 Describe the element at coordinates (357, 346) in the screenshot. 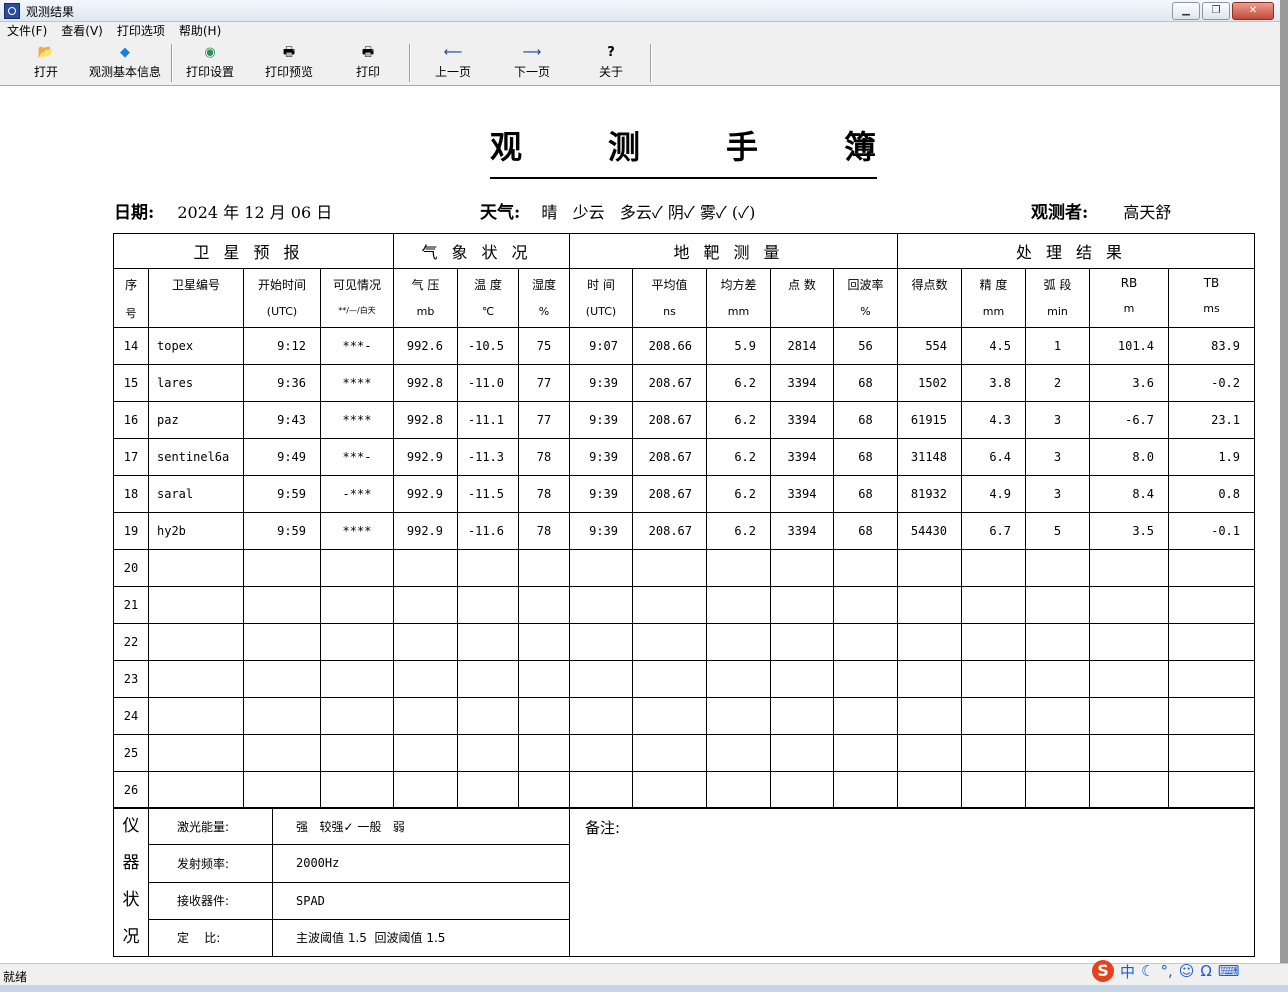

I see `table-cell: ***-` at that location.